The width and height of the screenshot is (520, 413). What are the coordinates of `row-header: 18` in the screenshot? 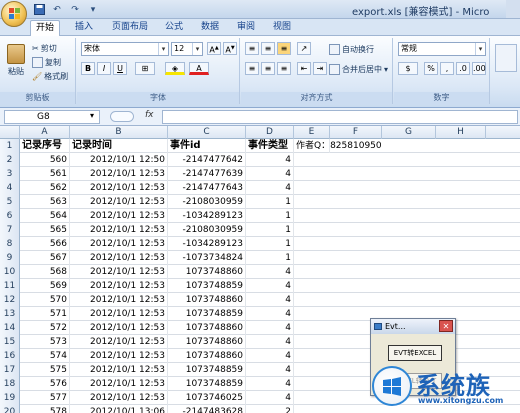 It's located at (10, 384).